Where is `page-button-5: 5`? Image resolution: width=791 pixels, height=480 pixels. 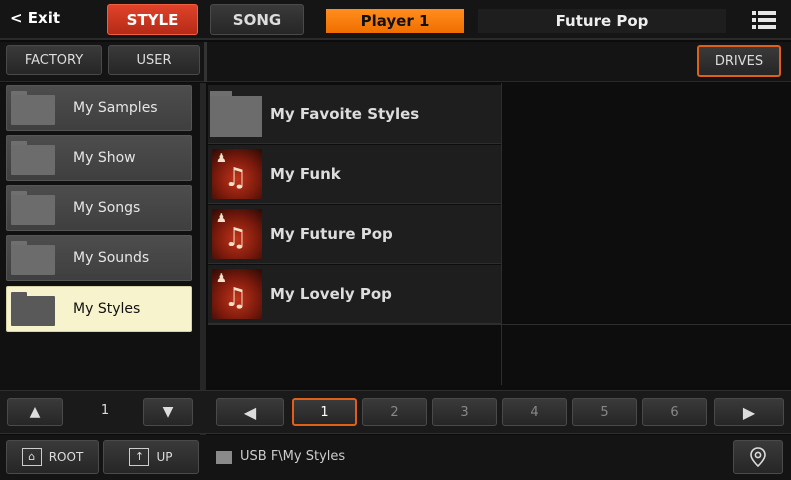 page-button-5: 5 is located at coordinates (604, 412).